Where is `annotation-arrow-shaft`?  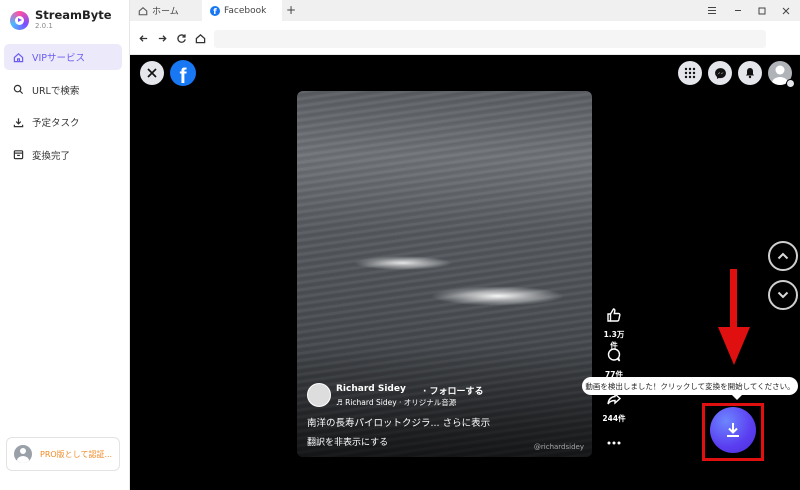 annotation-arrow-shaft is located at coordinates (733, 299).